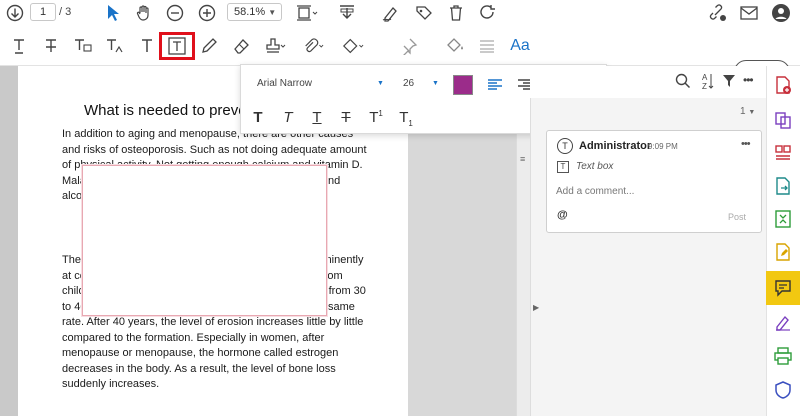 This screenshot has height=416, width=800. Describe the element at coordinates (536, 307) in the screenshot. I see `collapse-panel-icon: ▶` at that location.